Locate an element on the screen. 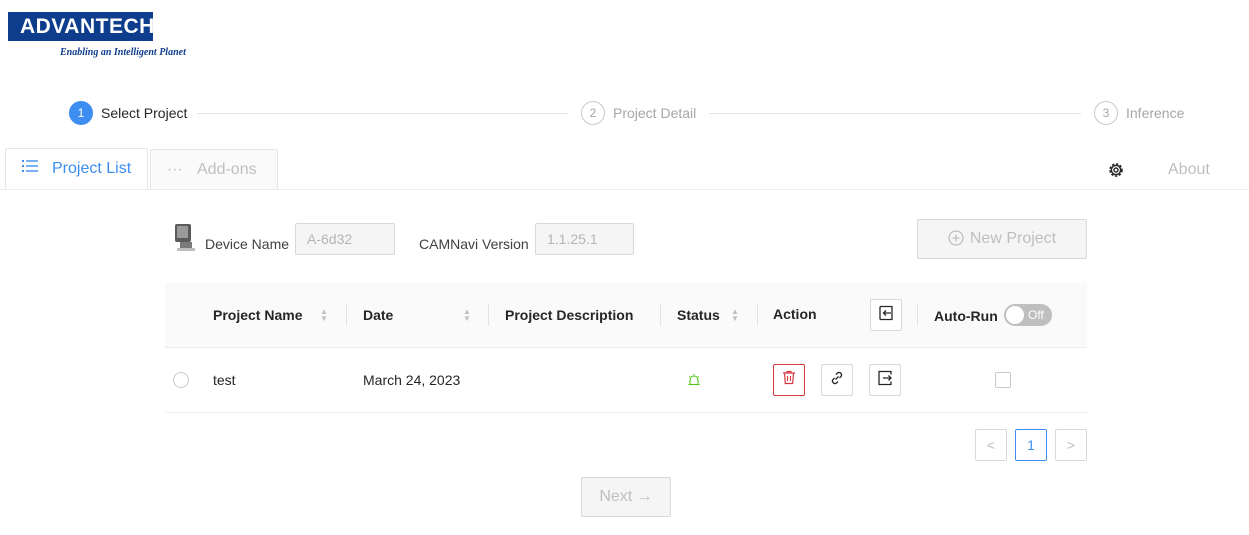  advantech-logo: ADVANTECH is located at coordinates (81, 26).